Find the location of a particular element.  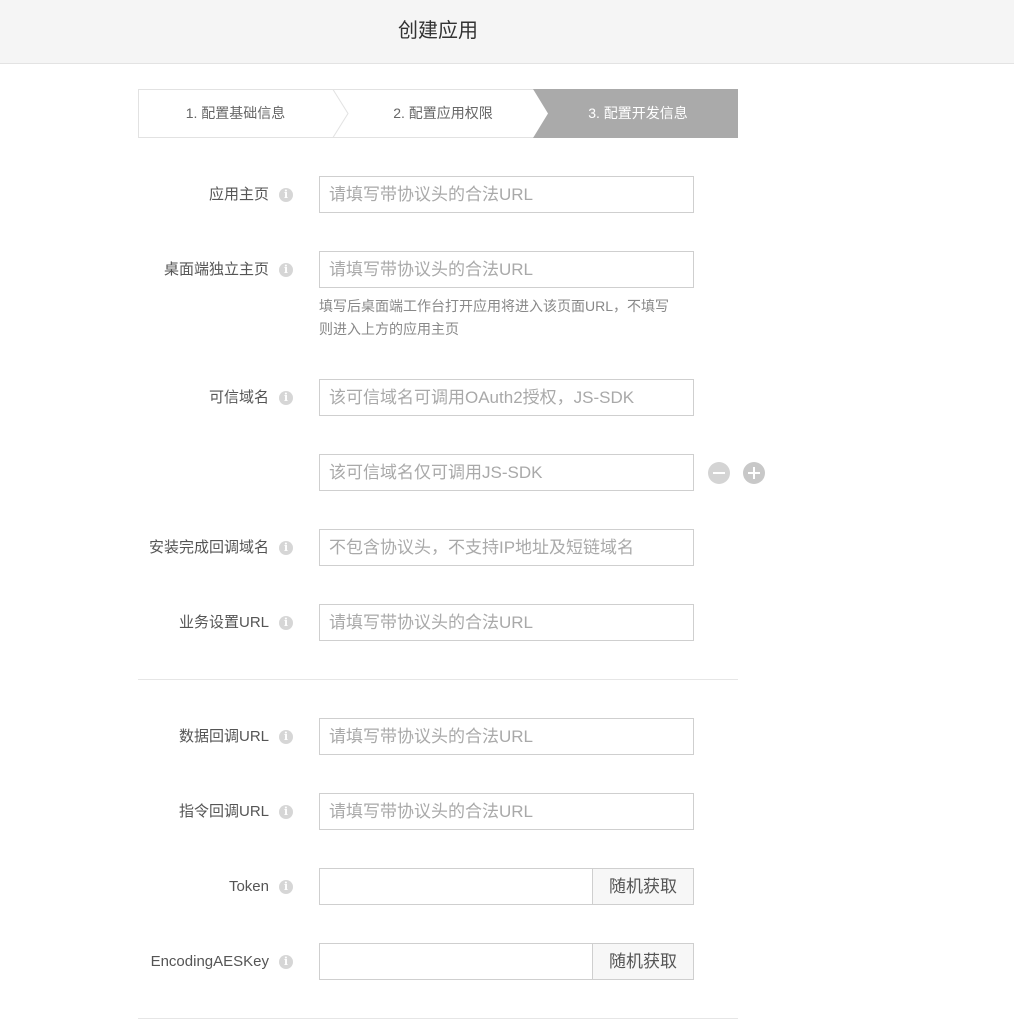

minus-bar is located at coordinates (719, 473).